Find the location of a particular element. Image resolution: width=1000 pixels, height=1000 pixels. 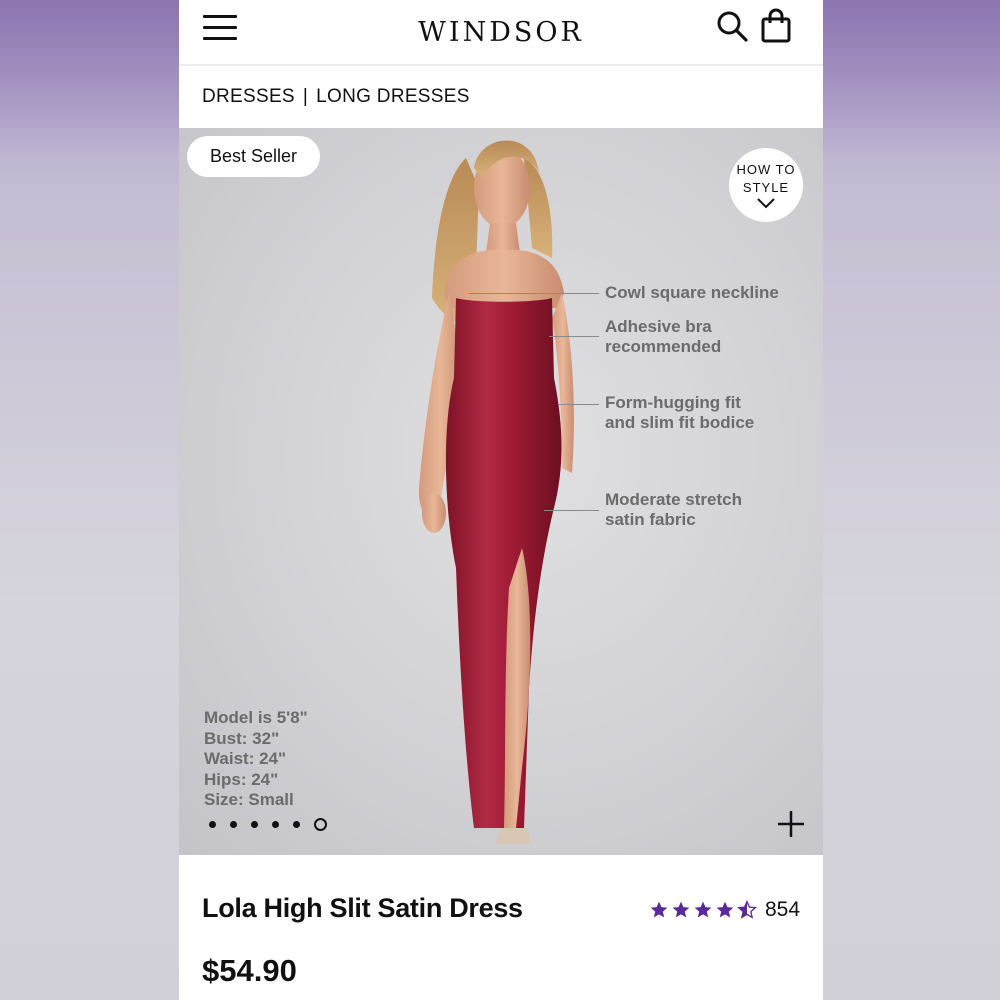

rating-stars is located at coordinates (703, 910).